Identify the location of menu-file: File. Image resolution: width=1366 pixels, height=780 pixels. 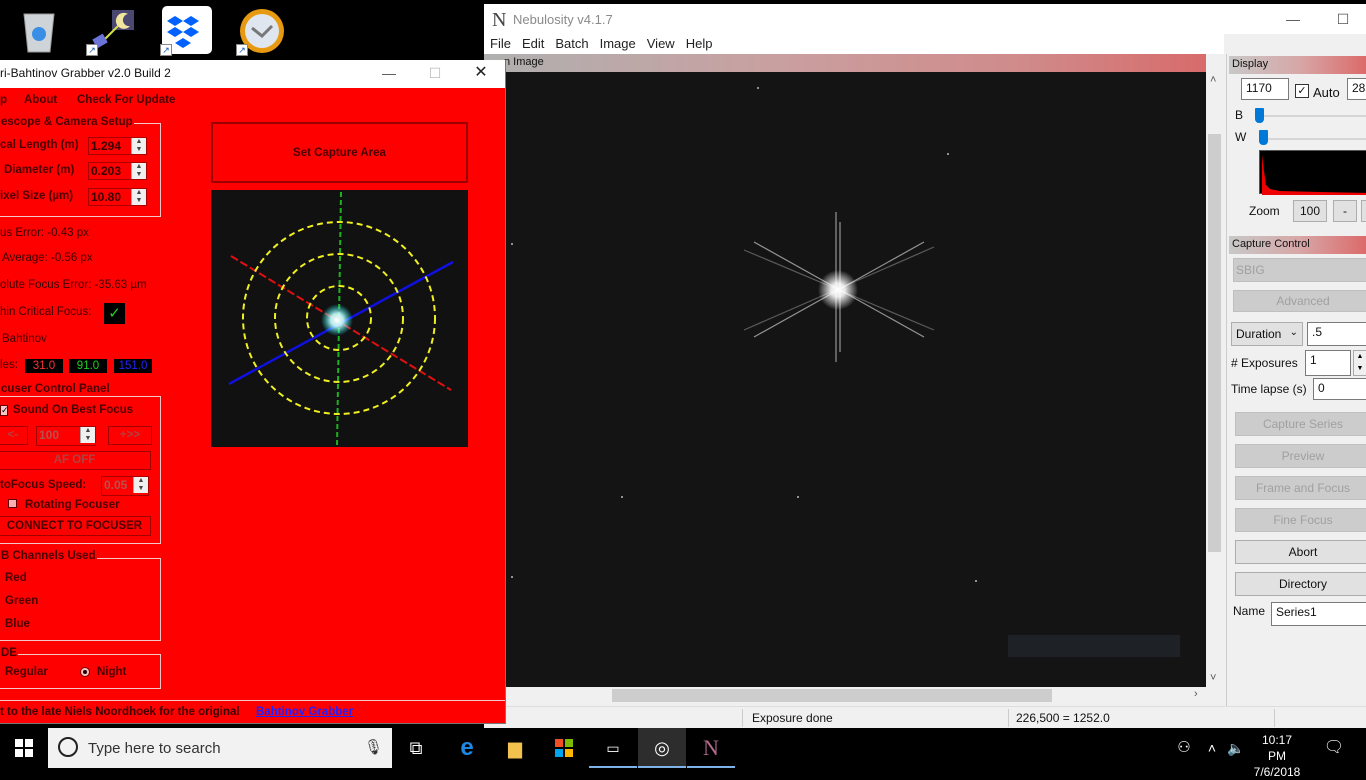
(500, 42).